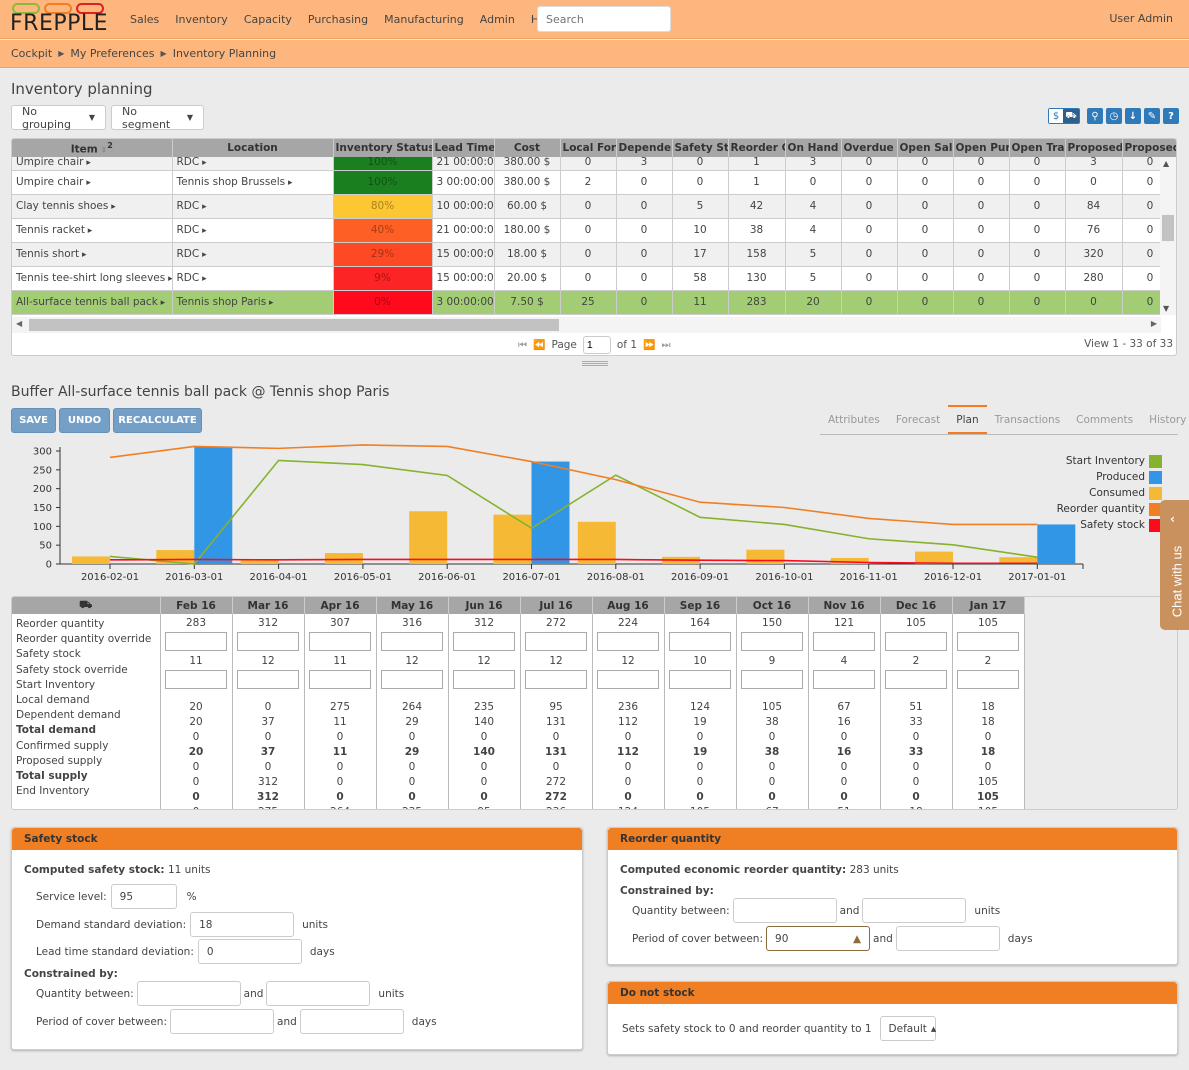 Image resolution: width=1189 pixels, height=1070 pixels. I want to click on clock-icon: ◷, so click(1114, 116).